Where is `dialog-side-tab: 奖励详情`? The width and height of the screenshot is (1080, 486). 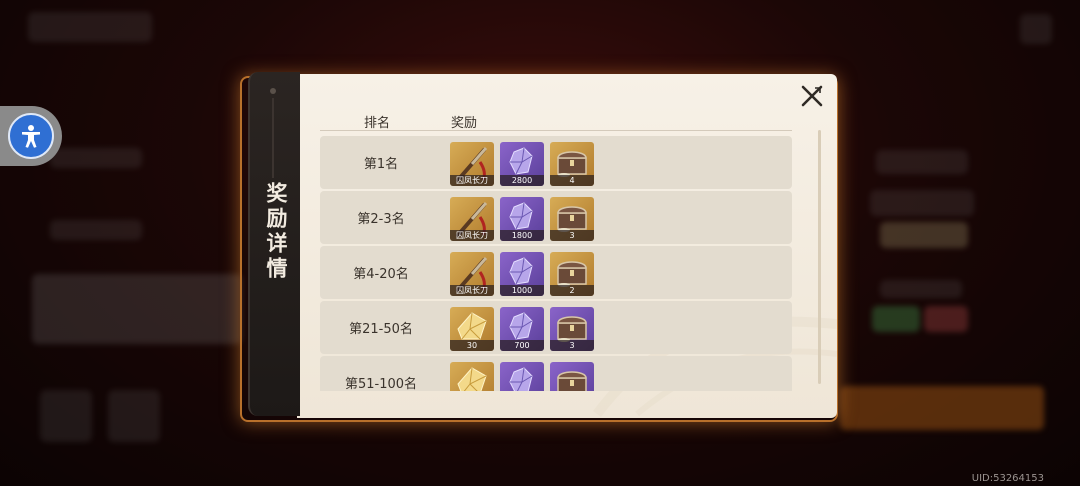 dialog-side-tab: 奖励详情 is located at coordinates (274, 244).